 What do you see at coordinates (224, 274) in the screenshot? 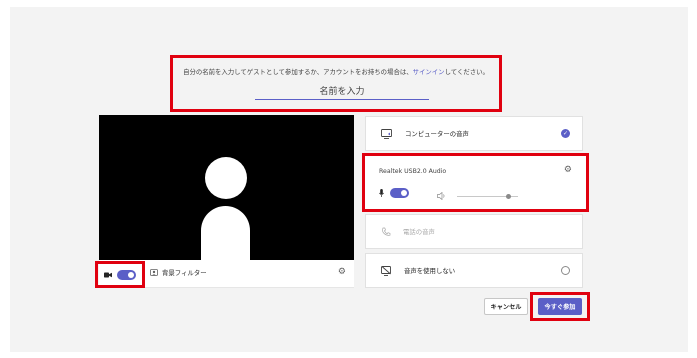
I see `video-controls-bar: 背景フィルター ⚙` at bounding box center [224, 274].